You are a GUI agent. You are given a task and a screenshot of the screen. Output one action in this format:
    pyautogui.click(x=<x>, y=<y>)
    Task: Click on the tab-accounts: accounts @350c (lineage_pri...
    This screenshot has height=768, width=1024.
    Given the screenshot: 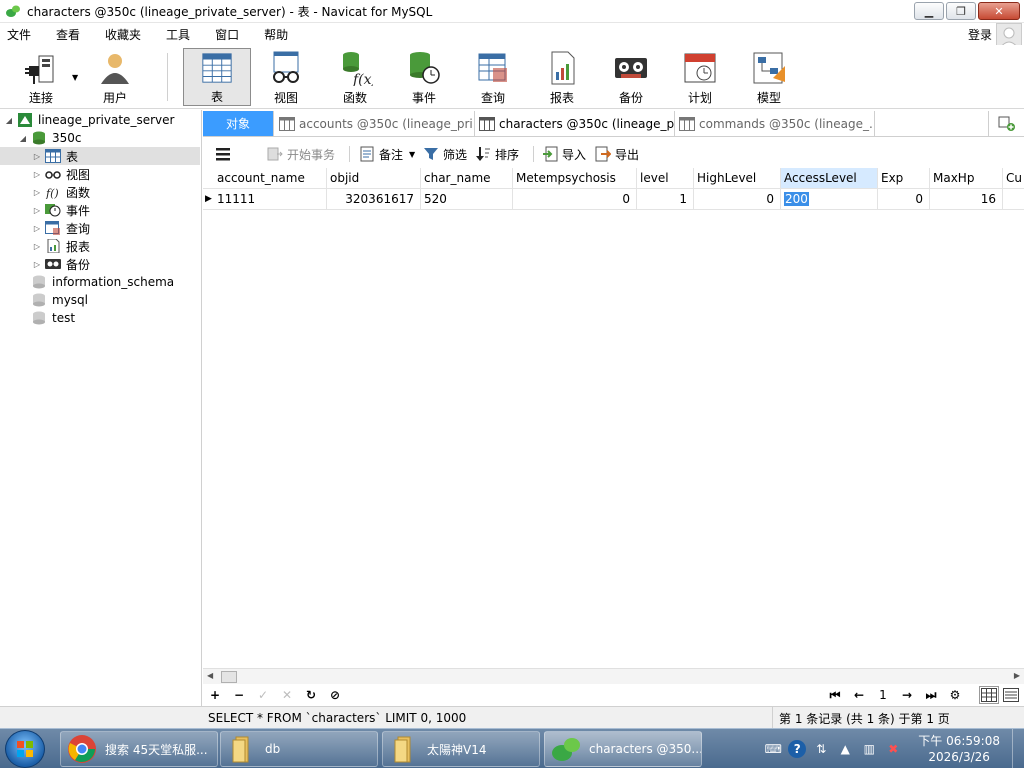 What is the action you would take?
    pyautogui.click(x=375, y=123)
    